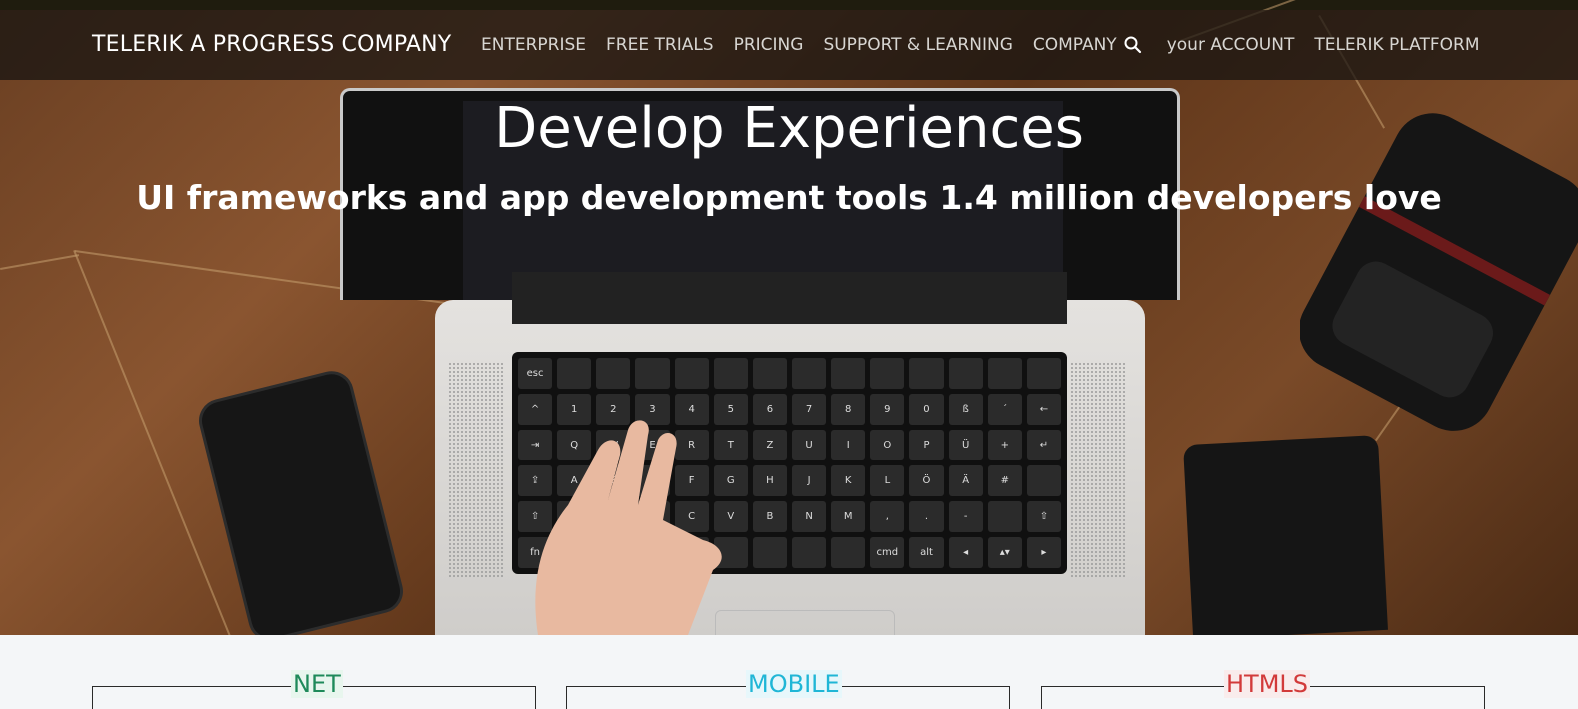 This screenshot has height=709, width=1578. Describe the element at coordinates (769, 45) in the screenshot. I see `nav-pricing: PRICING` at that location.